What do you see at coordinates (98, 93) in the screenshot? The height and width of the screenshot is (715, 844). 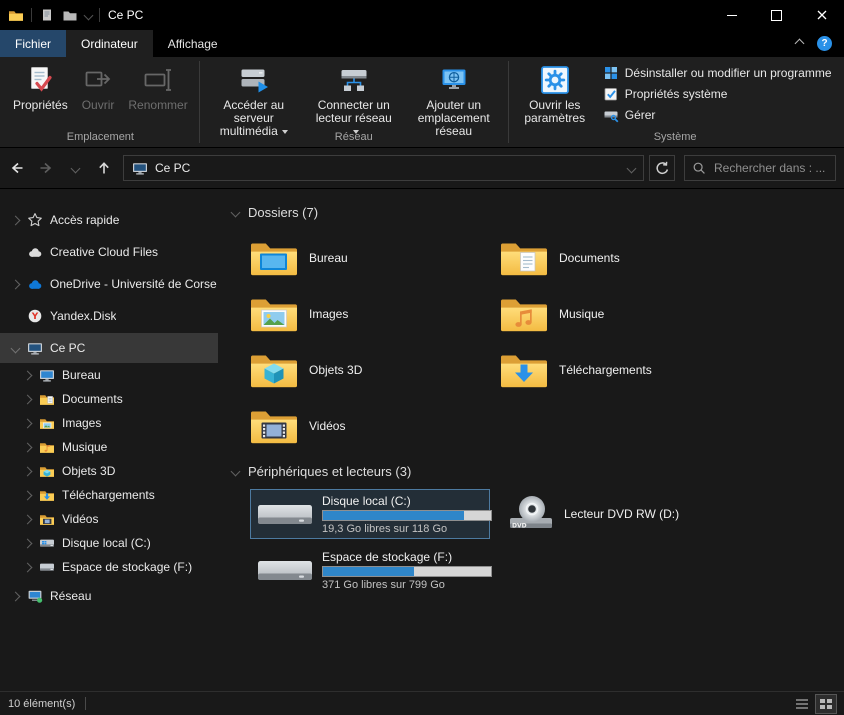 I see `open-button: Ouvrir` at bounding box center [98, 93].